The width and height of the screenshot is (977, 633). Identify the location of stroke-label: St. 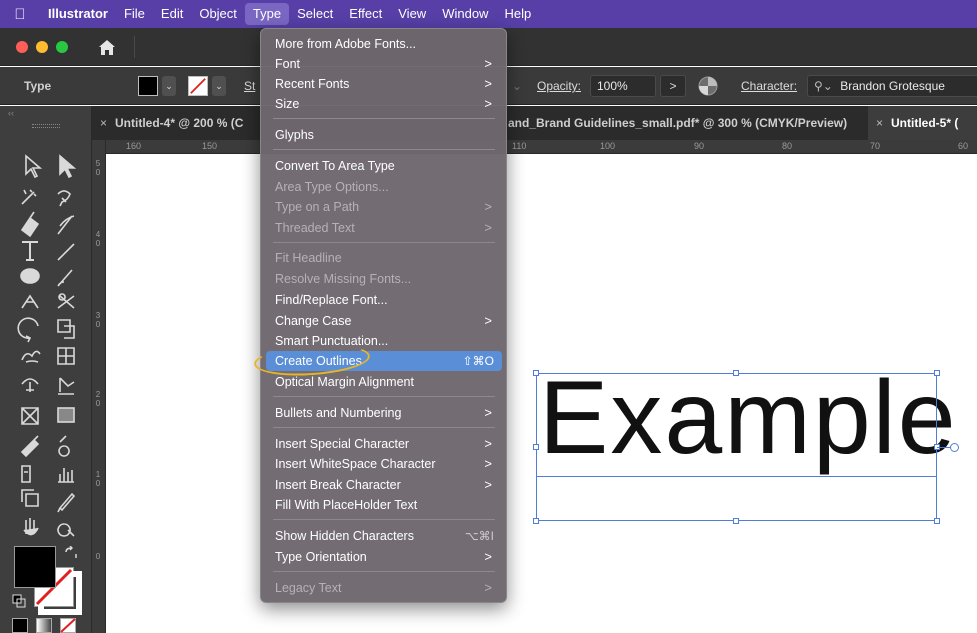
(249, 86).